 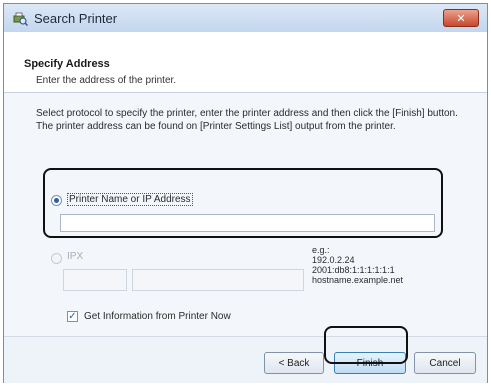 I want to click on printer-address-input, so click(x=247, y=223).